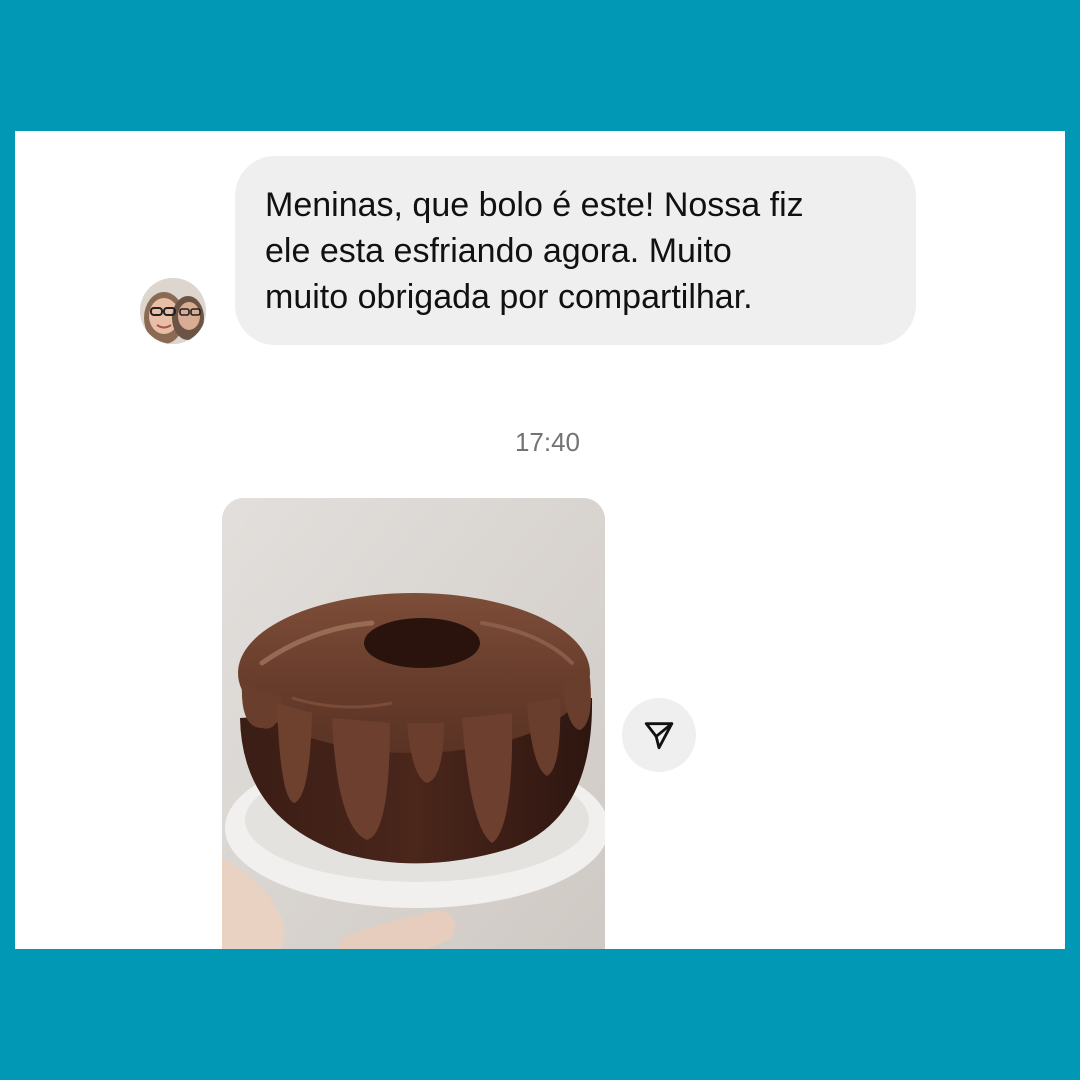 This screenshot has width=1080, height=1080. I want to click on message-line: ele esta esfriando agora. Muito, so click(498, 251).